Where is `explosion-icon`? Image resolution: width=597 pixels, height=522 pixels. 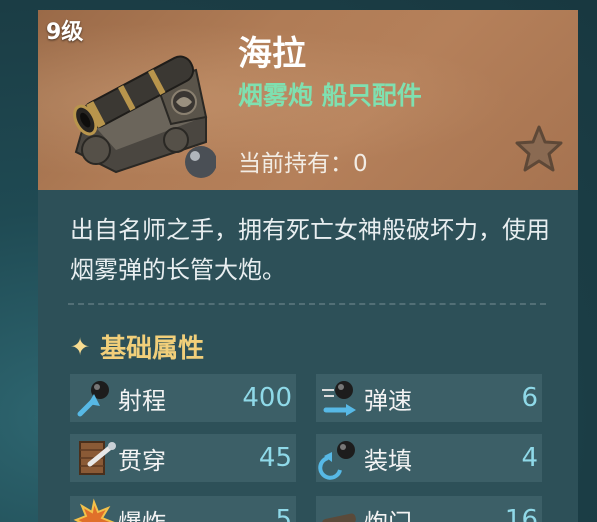 explosion-icon is located at coordinates (94, 510).